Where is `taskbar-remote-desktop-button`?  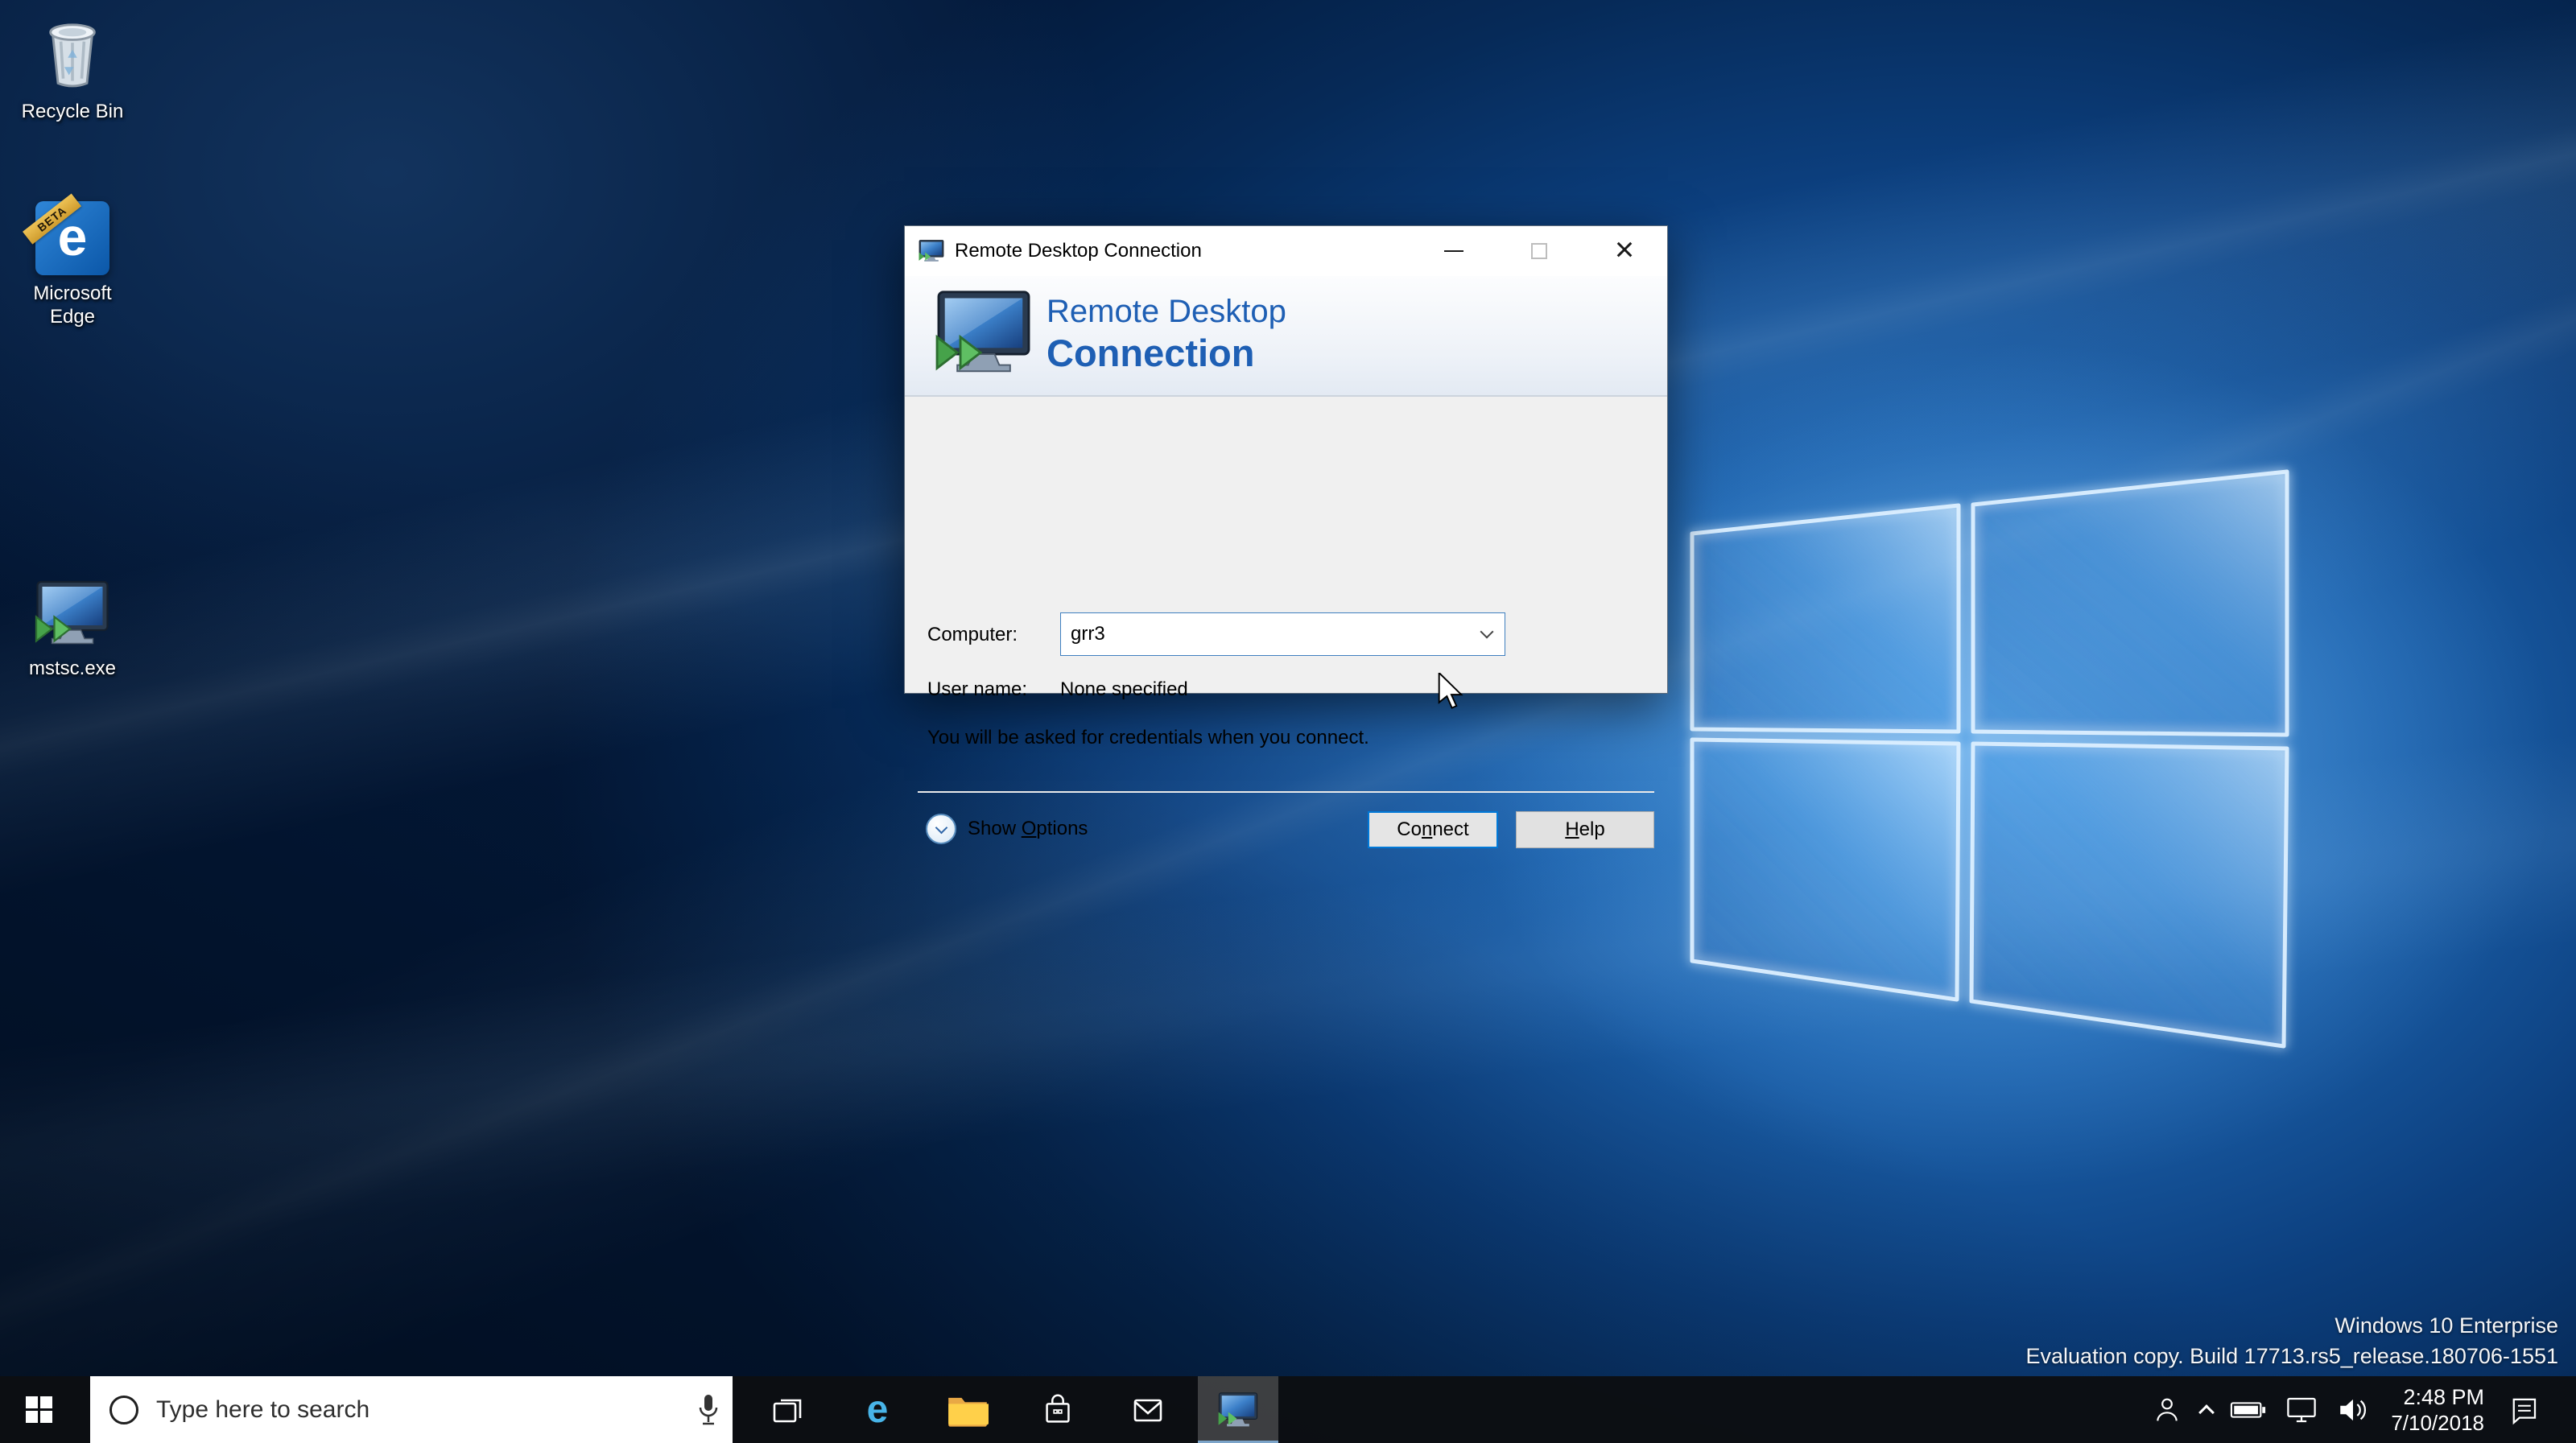
taskbar-remote-desktop-button is located at coordinates (1238, 1409).